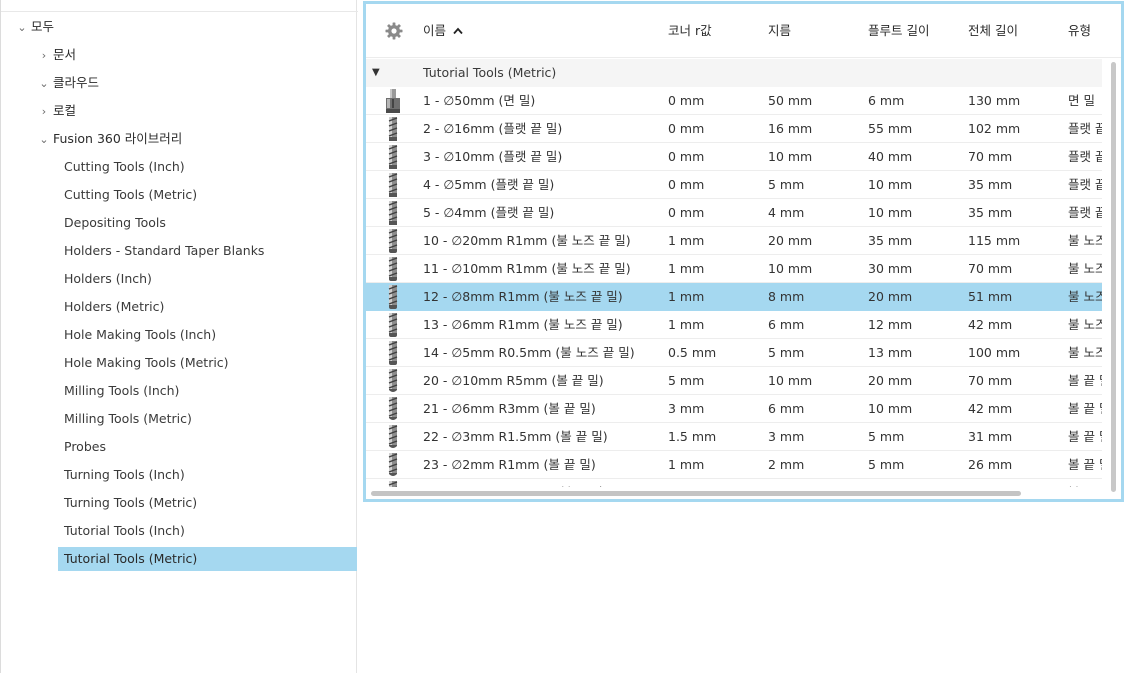 The width and height of the screenshot is (1128, 673). What do you see at coordinates (993, 31) in the screenshot?
I see `column-header-overall-length: 전체 길이` at bounding box center [993, 31].